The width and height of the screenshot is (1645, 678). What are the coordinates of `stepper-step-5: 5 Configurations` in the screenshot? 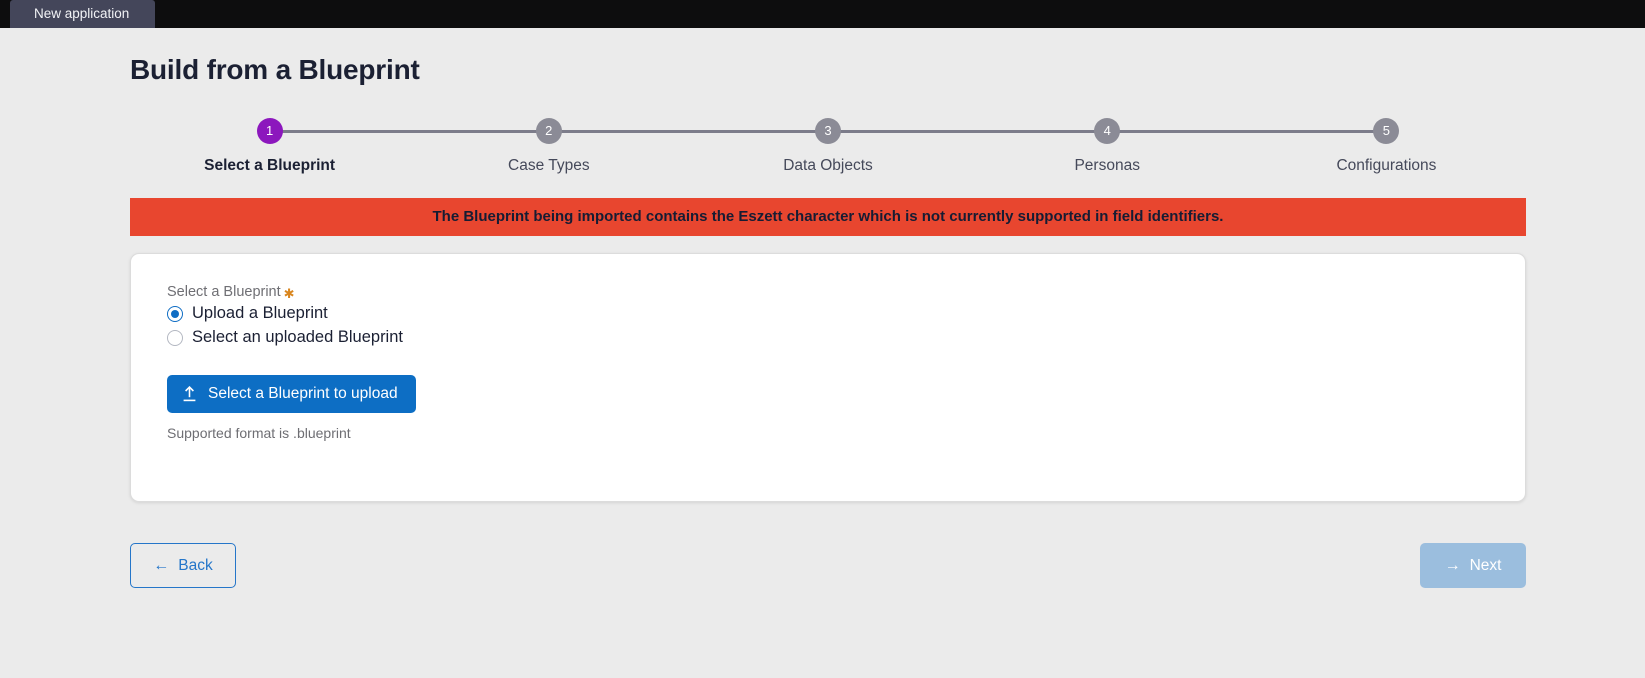 It's located at (1386, 146).